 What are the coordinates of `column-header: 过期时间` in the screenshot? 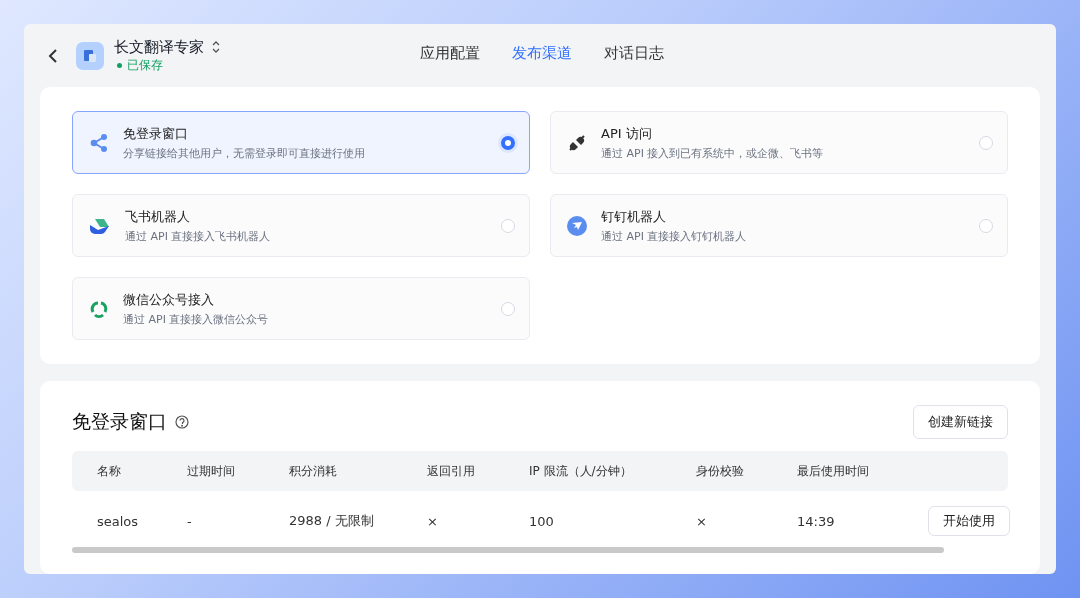 It's located at (211, 471).